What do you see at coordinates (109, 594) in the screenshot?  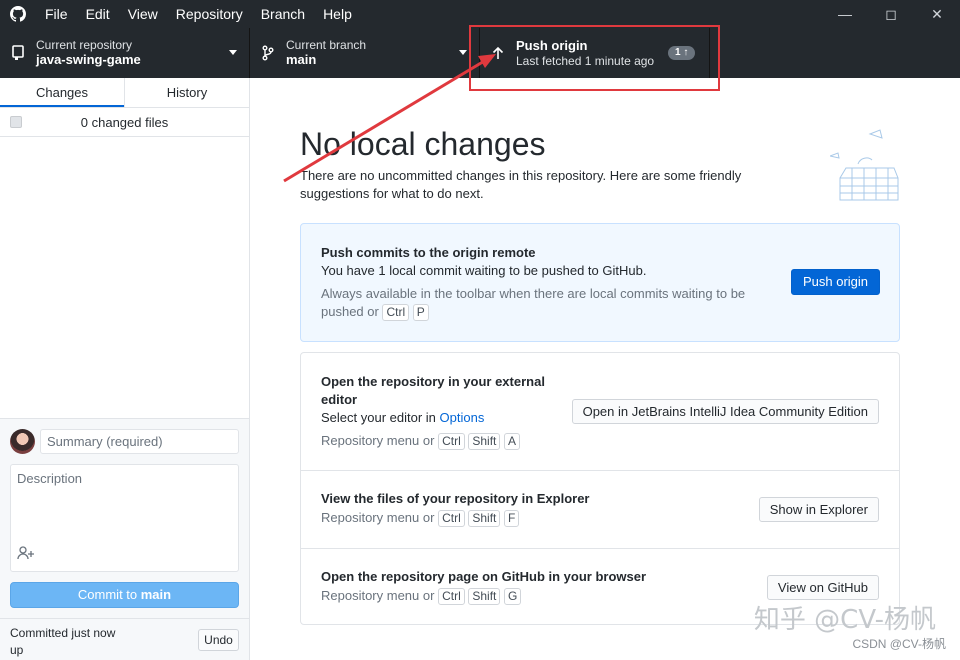 I see `commit-button-prefix: Commit to` at bounding box center [109, 594].